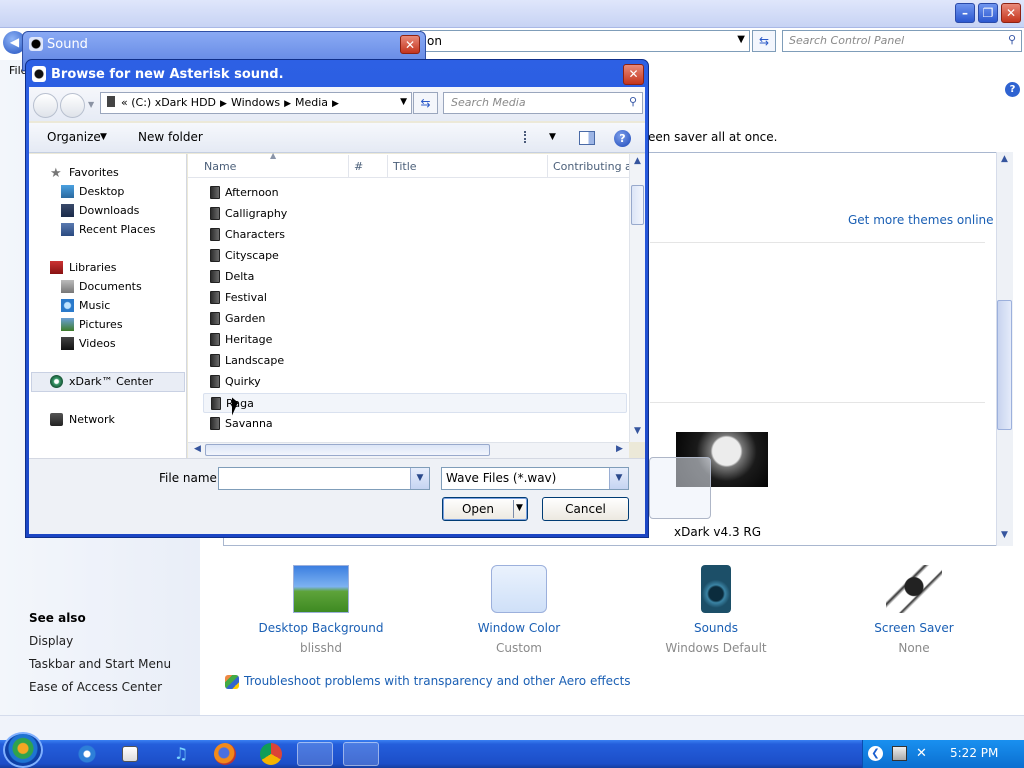 This screenshot has width=1024, height=768. What do you see at coordinates (923, 753) in the screenshot?
I see `volume-muted-icon: ✕` at bounding box center [923, 753].